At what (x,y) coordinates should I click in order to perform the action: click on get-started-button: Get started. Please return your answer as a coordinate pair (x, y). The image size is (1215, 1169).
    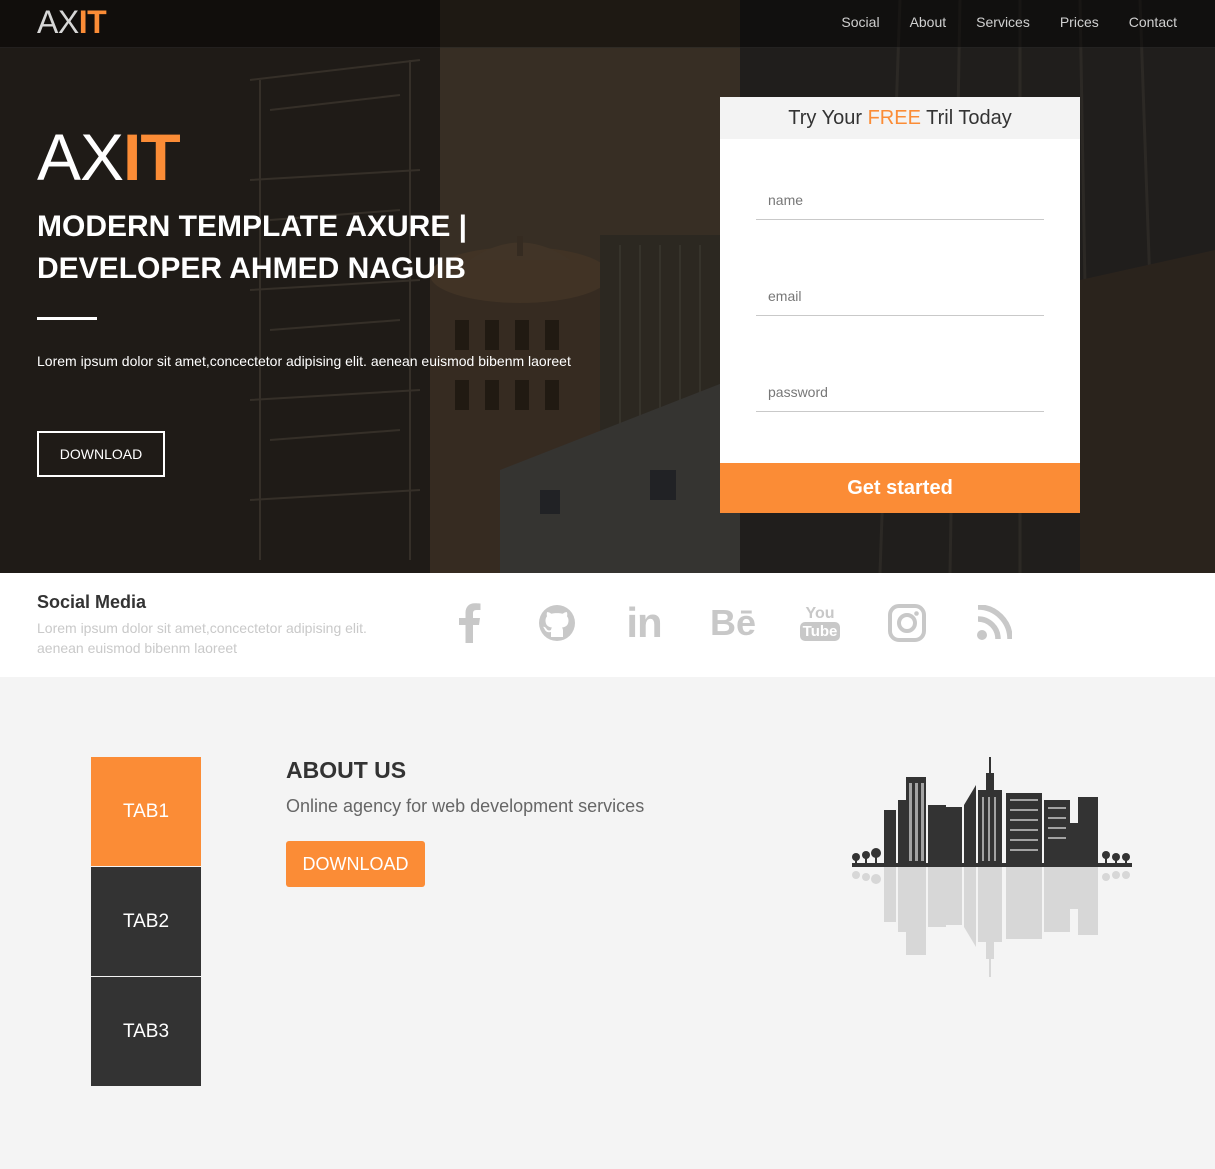
    Looking at the image, I should click on (900, 488).